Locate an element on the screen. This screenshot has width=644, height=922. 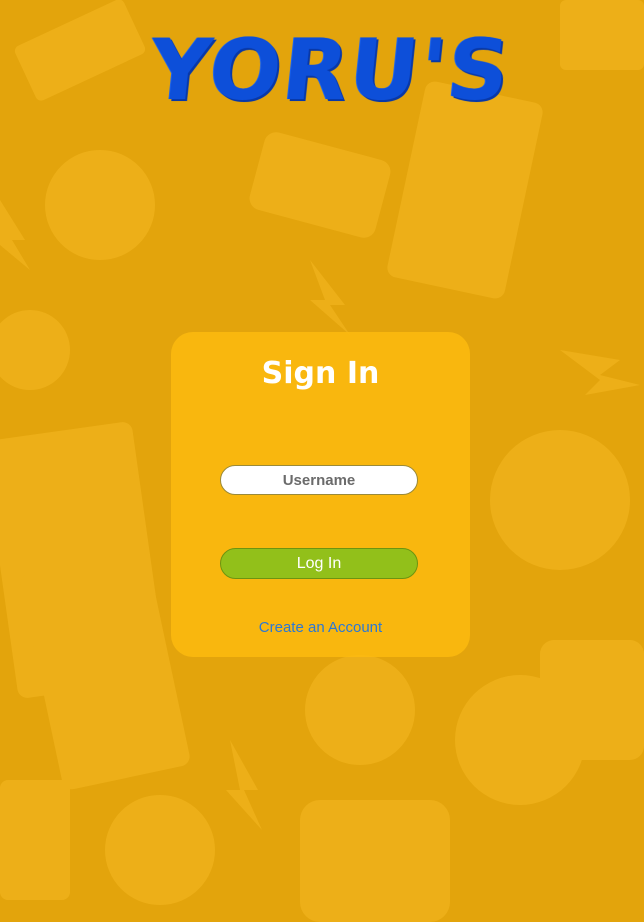
page-title: Sign In is located at coordinates (320, 373).